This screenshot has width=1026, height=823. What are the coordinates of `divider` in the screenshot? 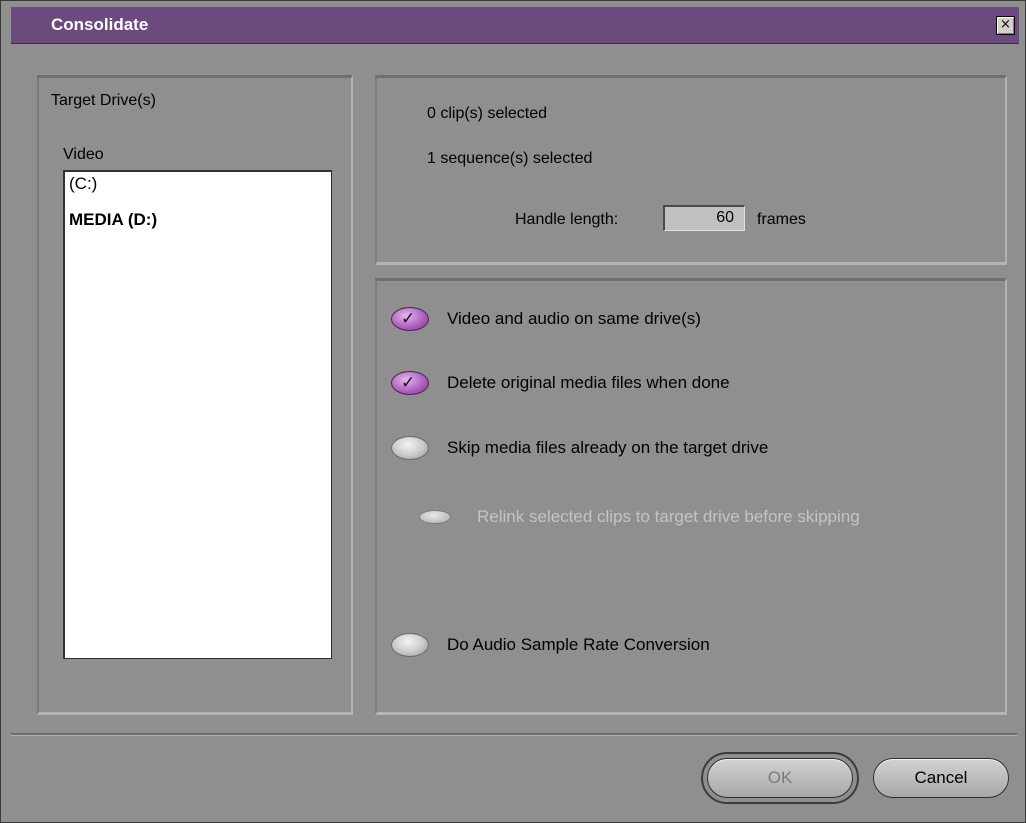 It's located at (514, 734).